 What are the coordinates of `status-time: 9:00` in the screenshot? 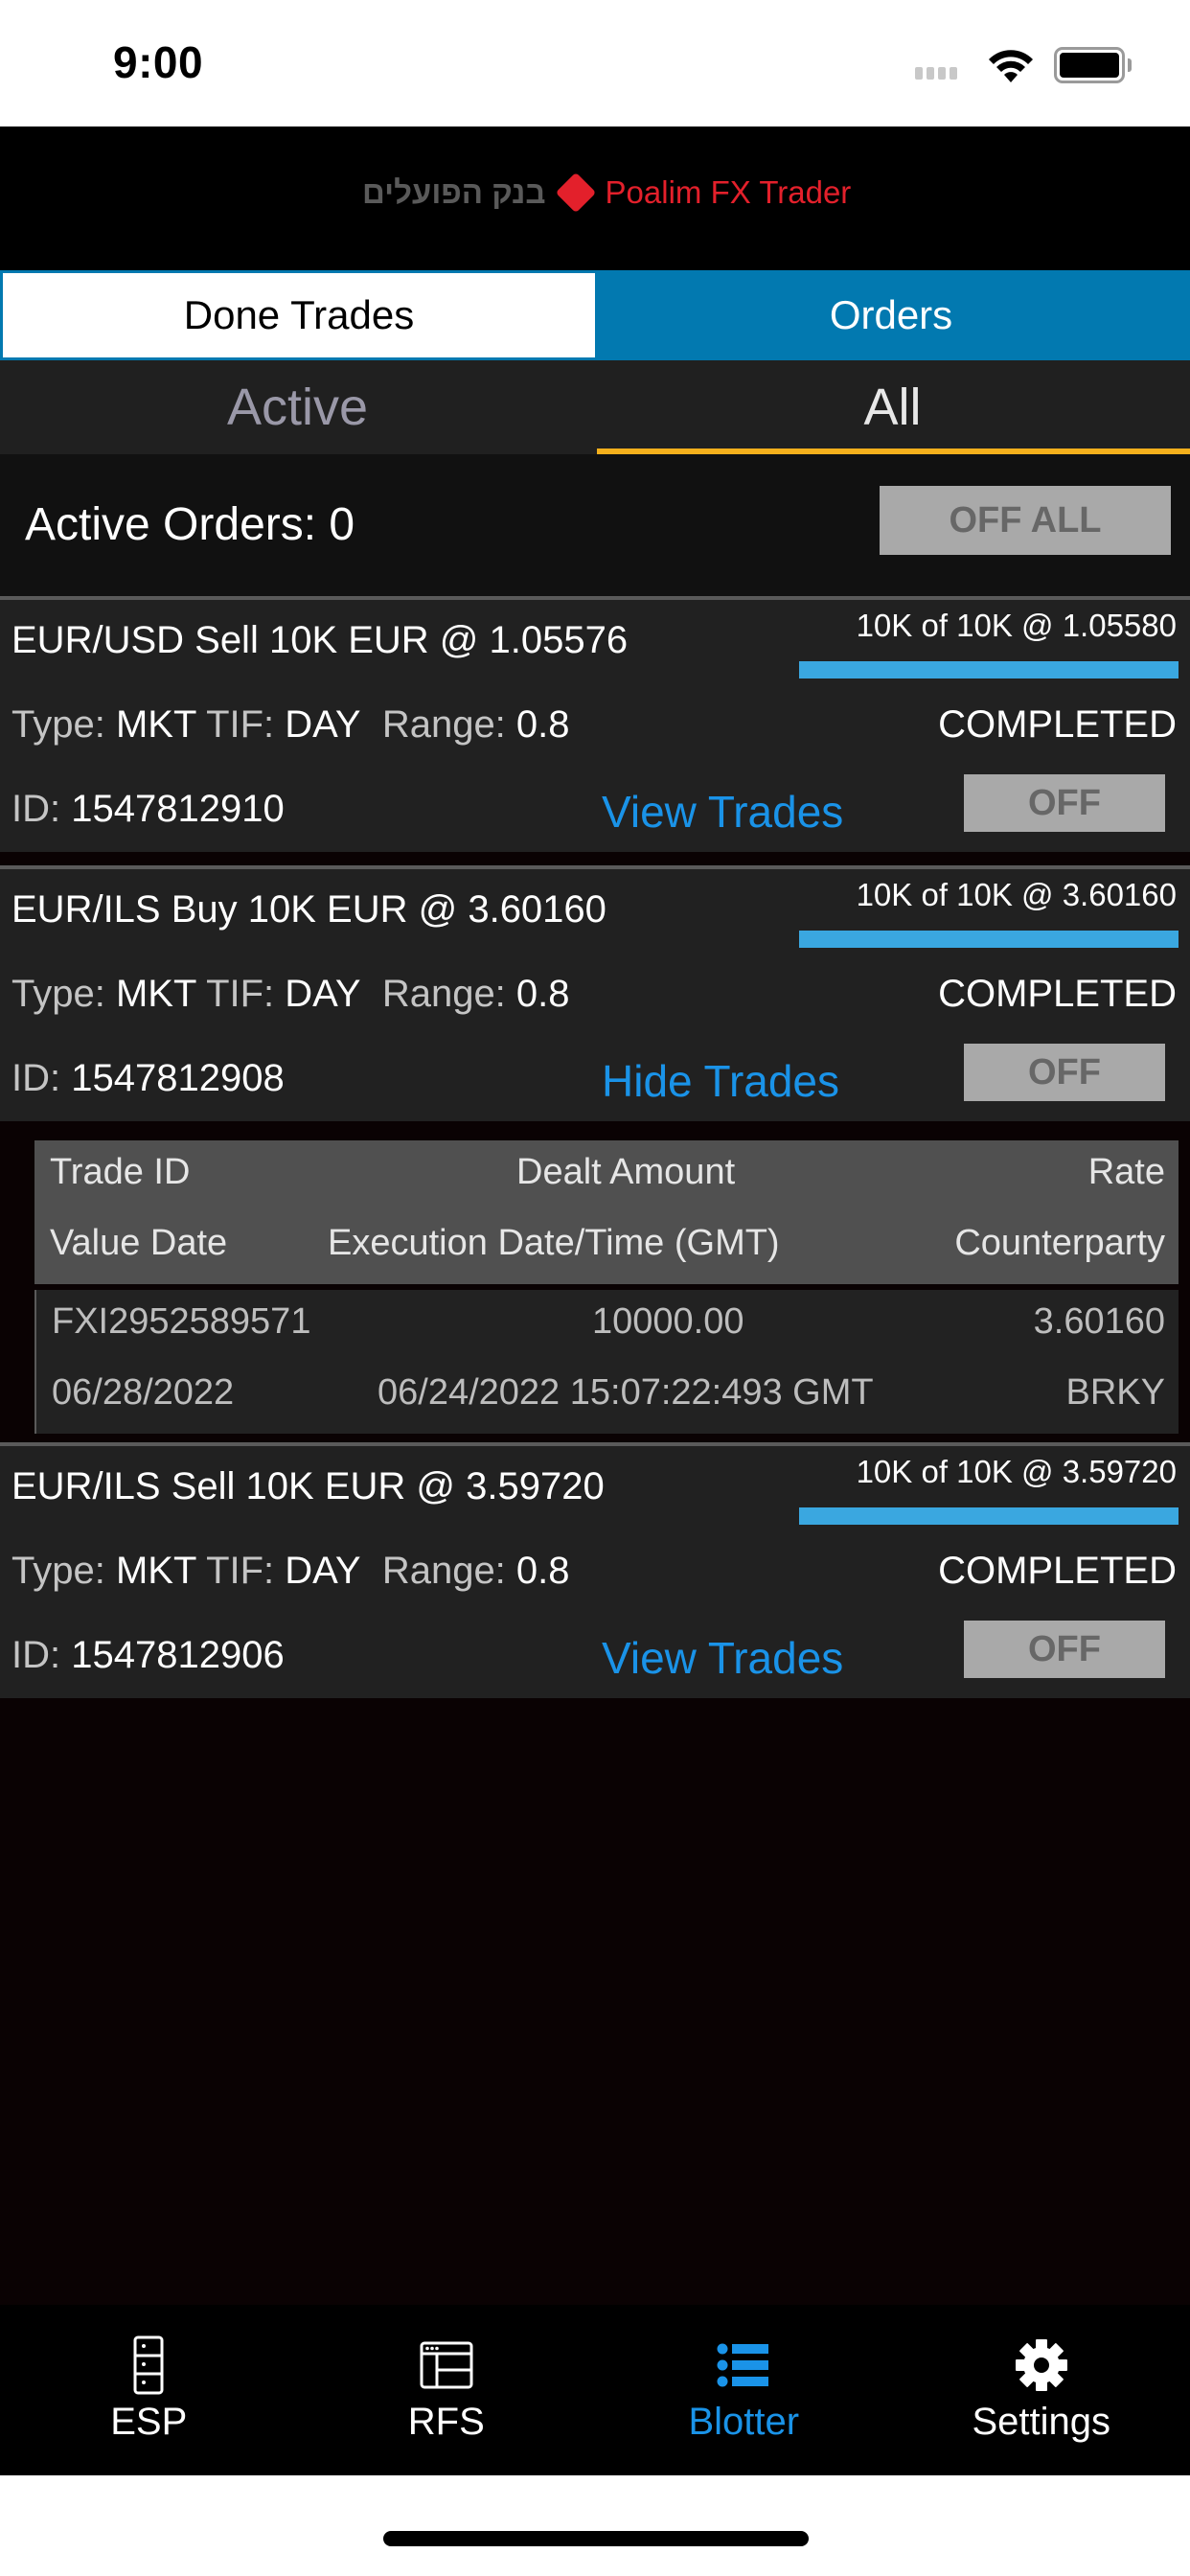 It's located at (159, 62).